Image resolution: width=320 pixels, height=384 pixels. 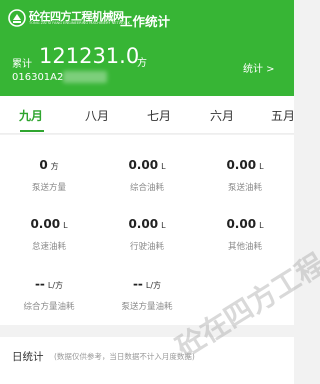 What do you see at coordinates (49, 175) in the screenshot?
I see `metric-pump-volume: 0方 泵送方量` at bounding box center [49, 175].